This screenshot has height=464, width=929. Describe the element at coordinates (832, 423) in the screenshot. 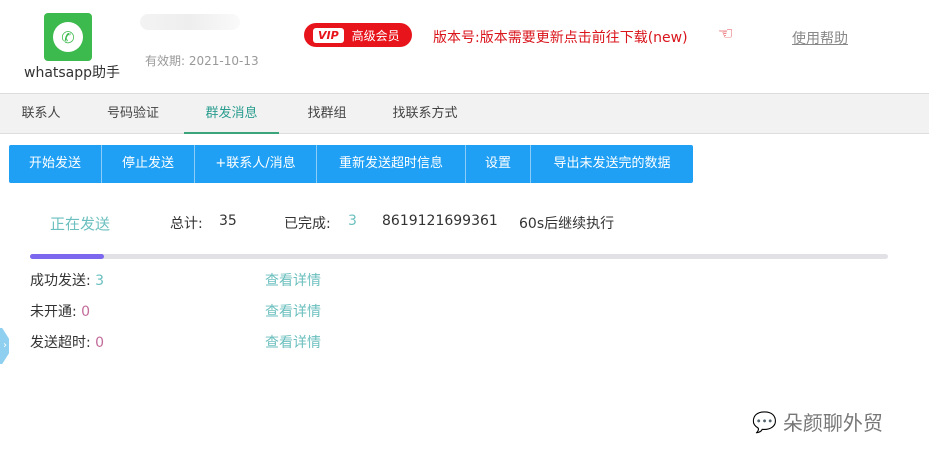

I see `watermark-text: 朵颜聊外贸` at that location.